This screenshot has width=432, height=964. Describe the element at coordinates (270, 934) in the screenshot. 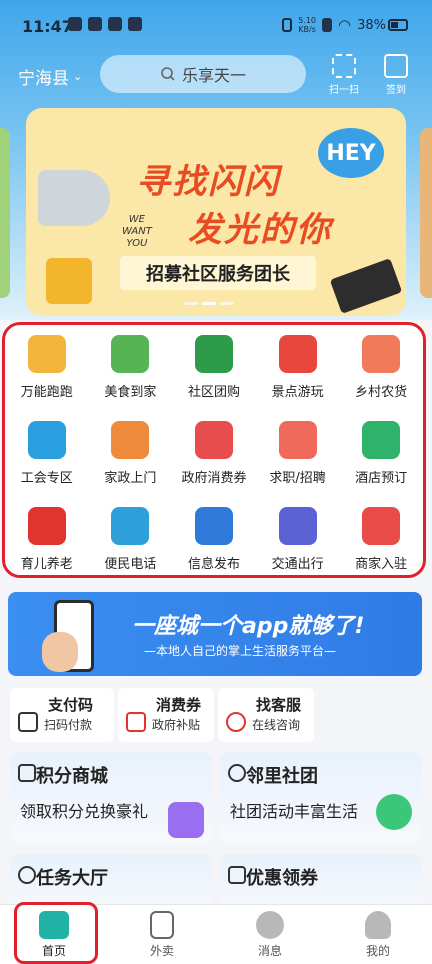

I see `tab-messages: 消息` at that location.